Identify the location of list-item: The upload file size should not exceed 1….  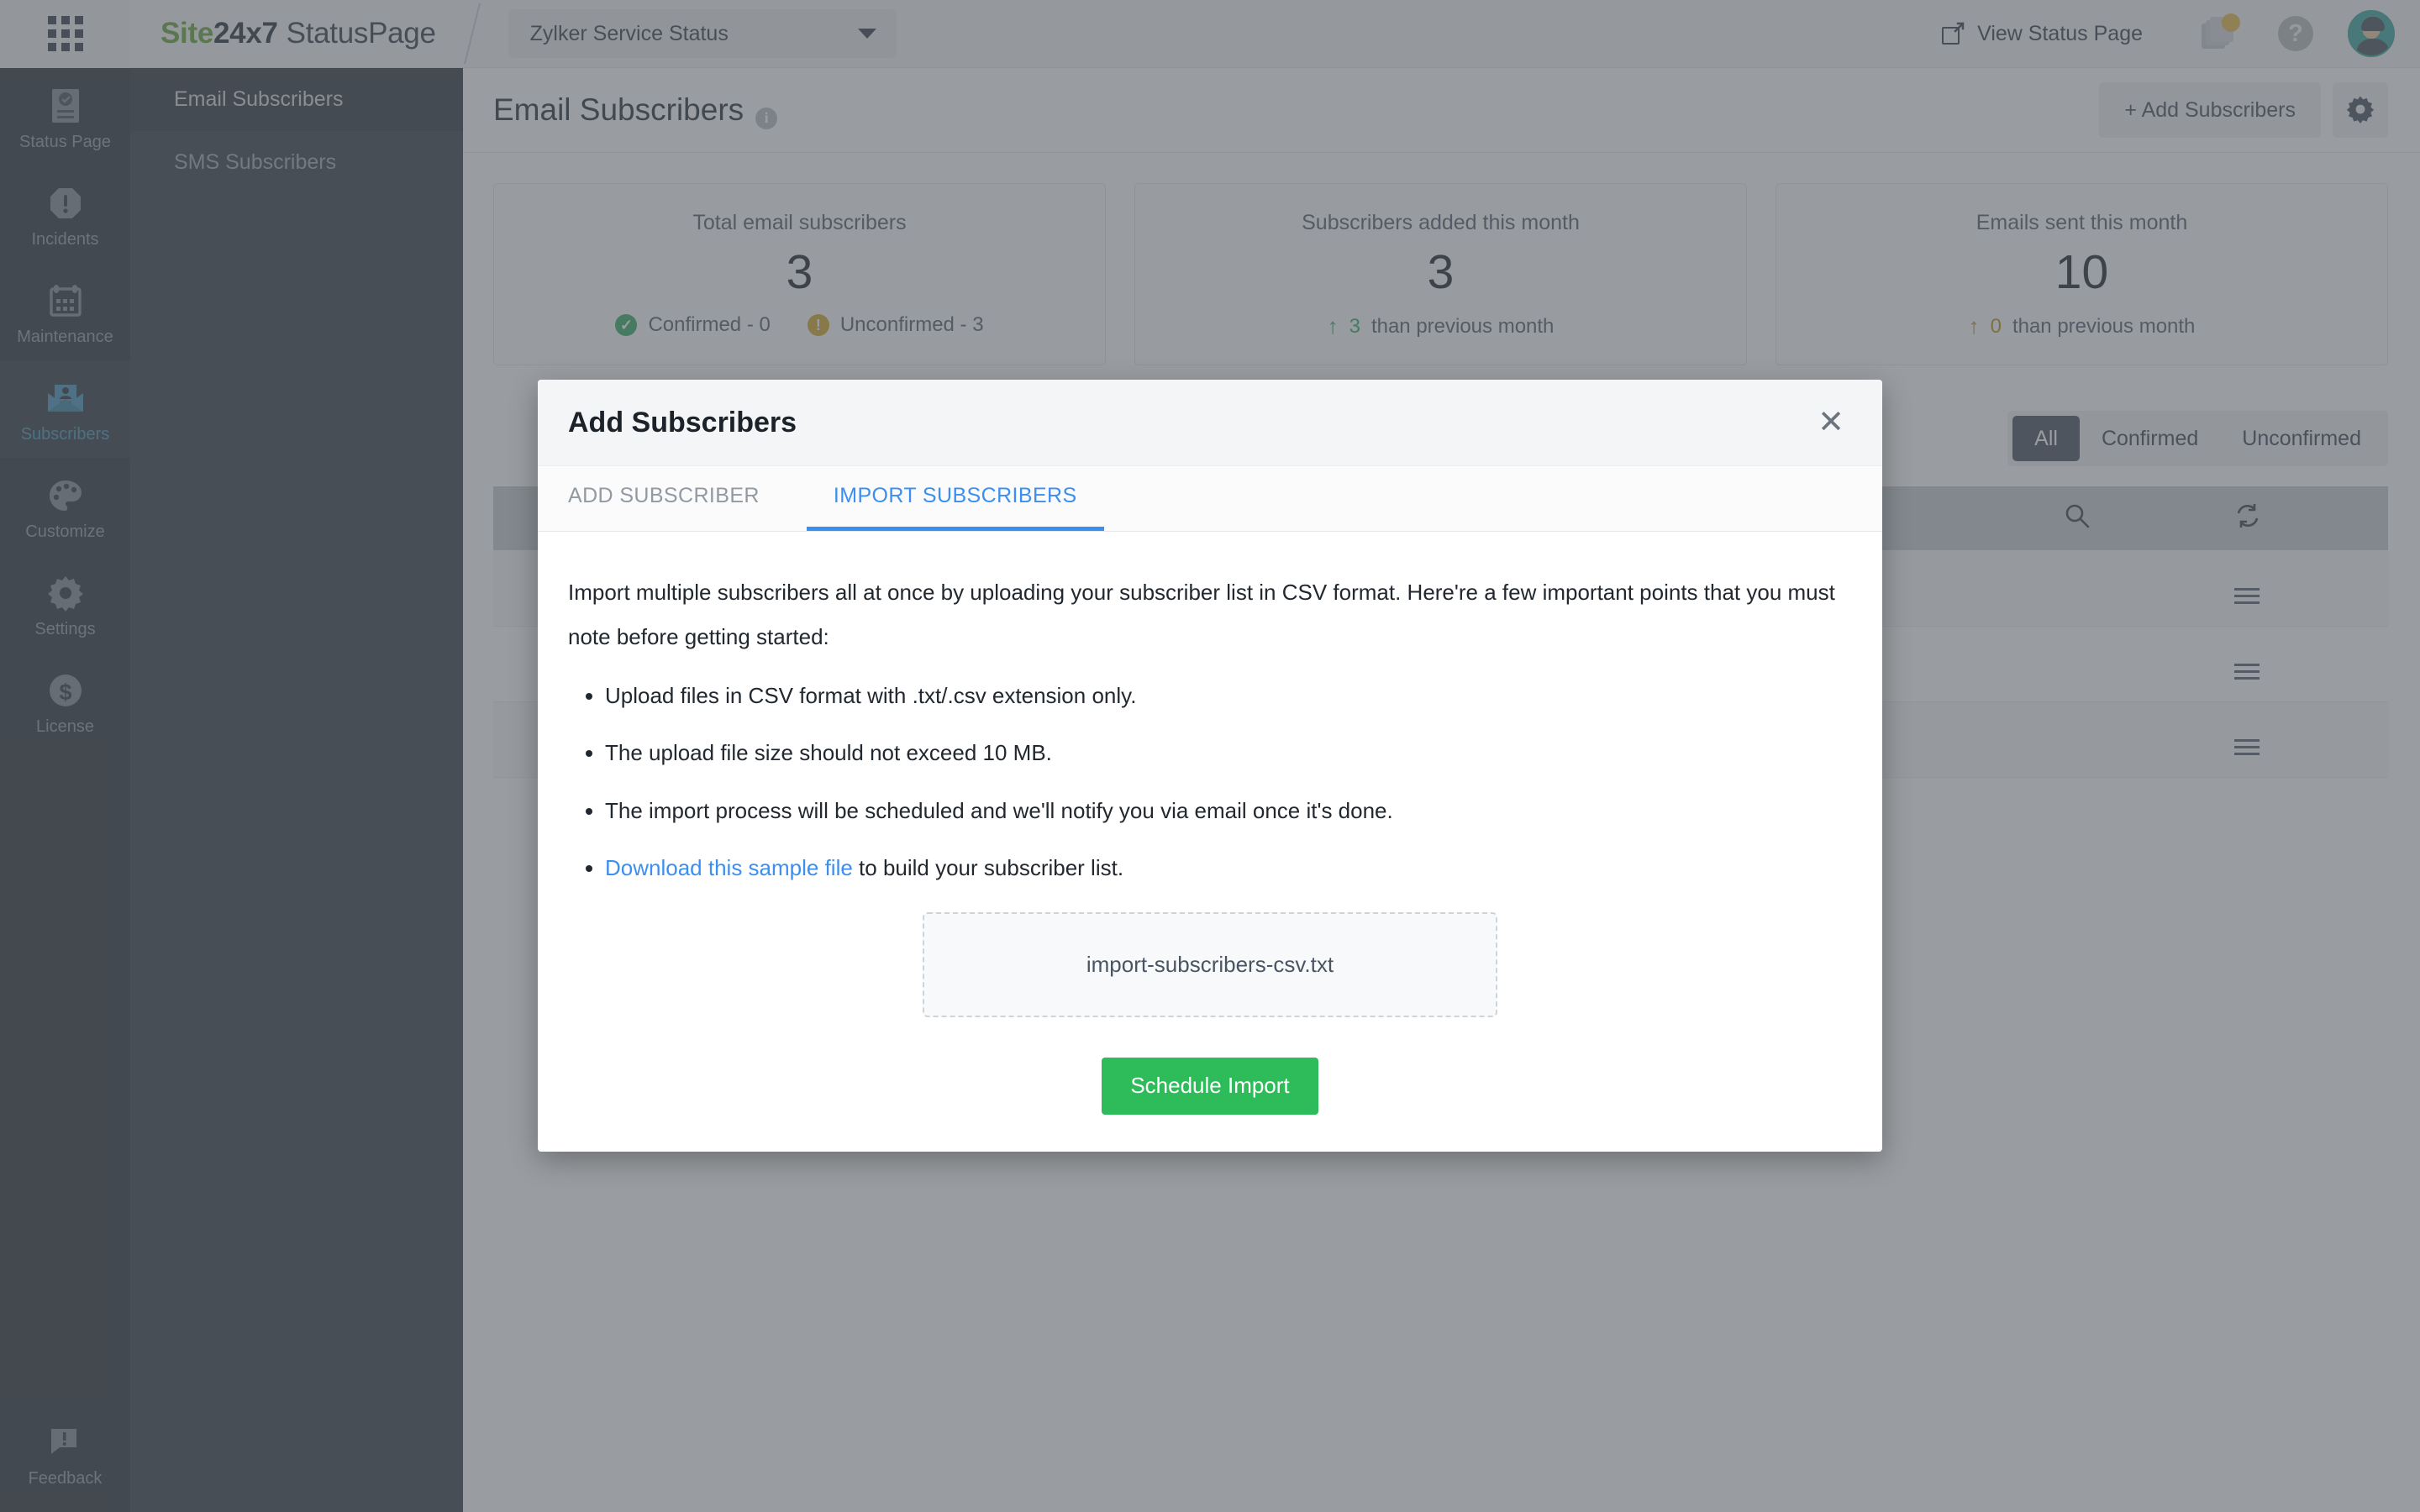
(1228, 753).